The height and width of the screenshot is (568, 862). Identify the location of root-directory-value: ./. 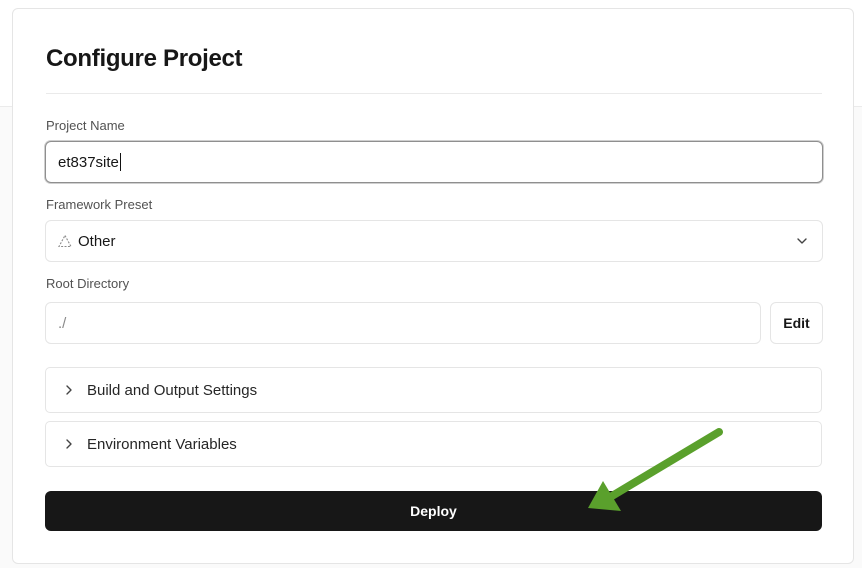
(62, 323).